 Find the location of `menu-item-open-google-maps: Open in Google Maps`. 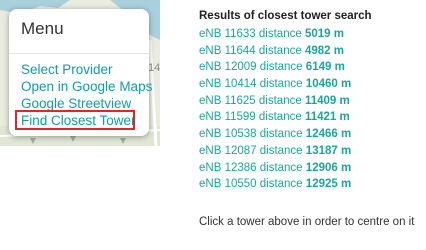

menu-item-open-google-maps: Open in Google Maps is located at coordinates (86, 86).